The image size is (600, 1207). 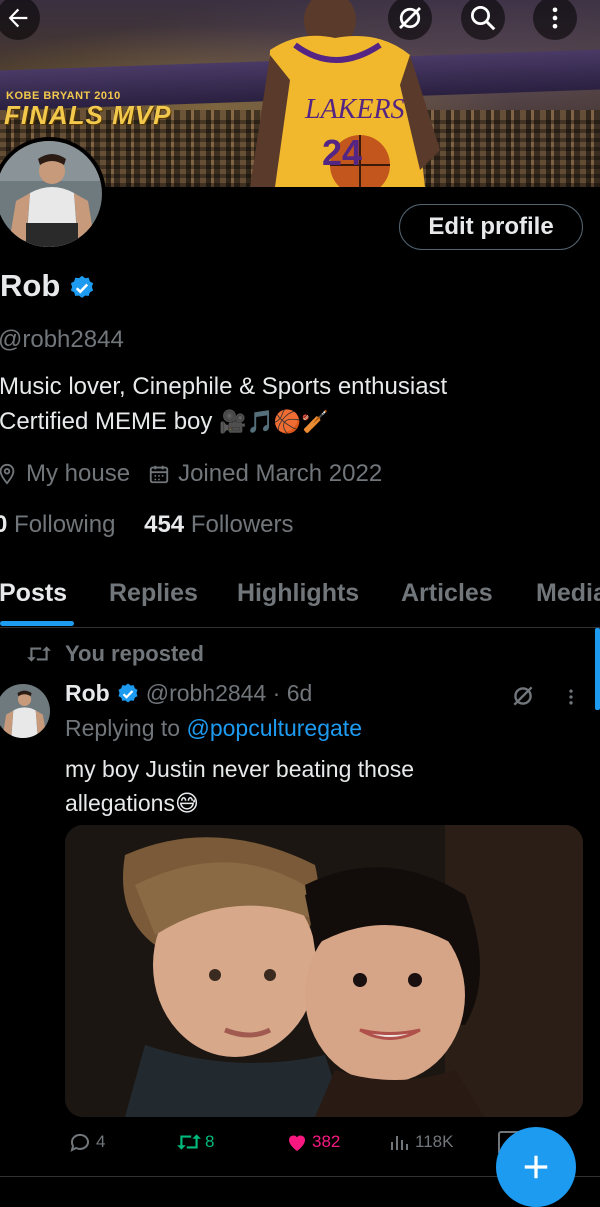 I want to click on repost-count: 8, so click(x=210, y=1141).